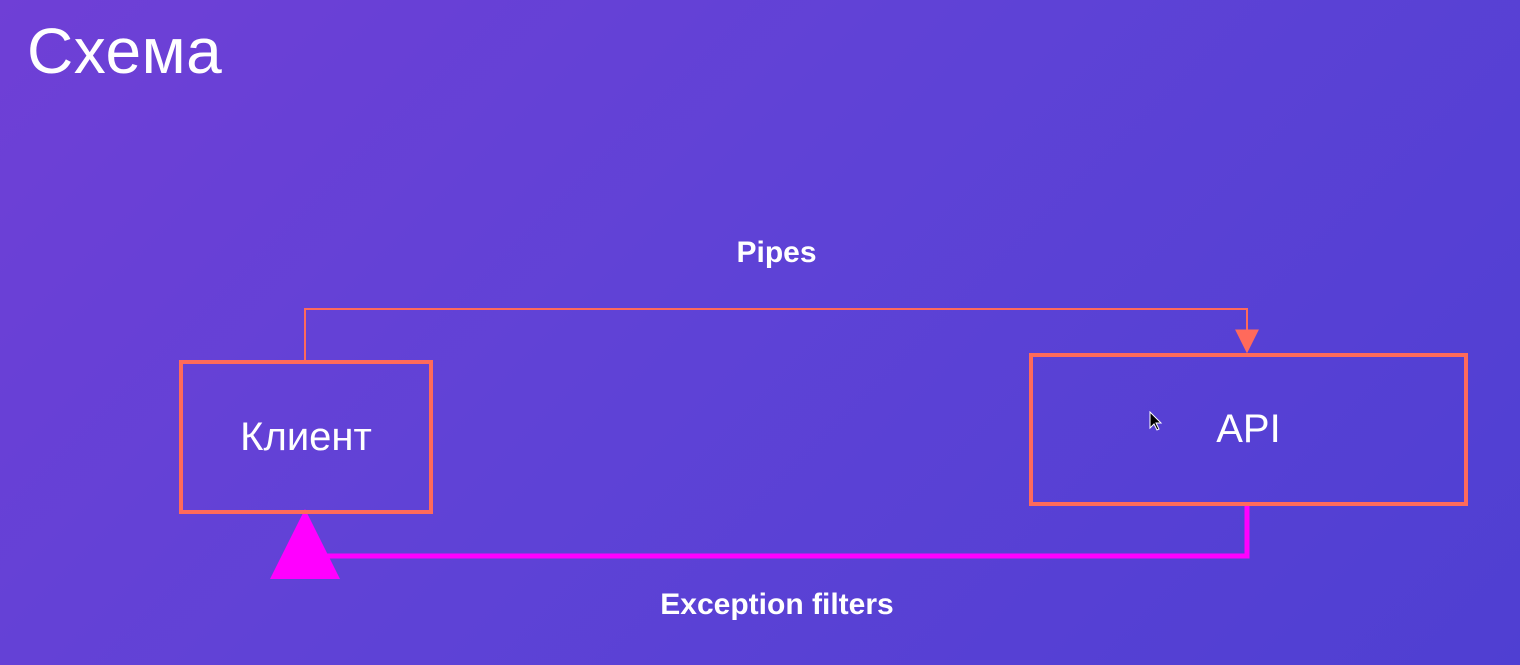 The width and height of the screenshot is (1520, 665). What do you see at coordinates (760, 542) in the screenshot?
I see `exception-connector` at bounding box center [760, 542].